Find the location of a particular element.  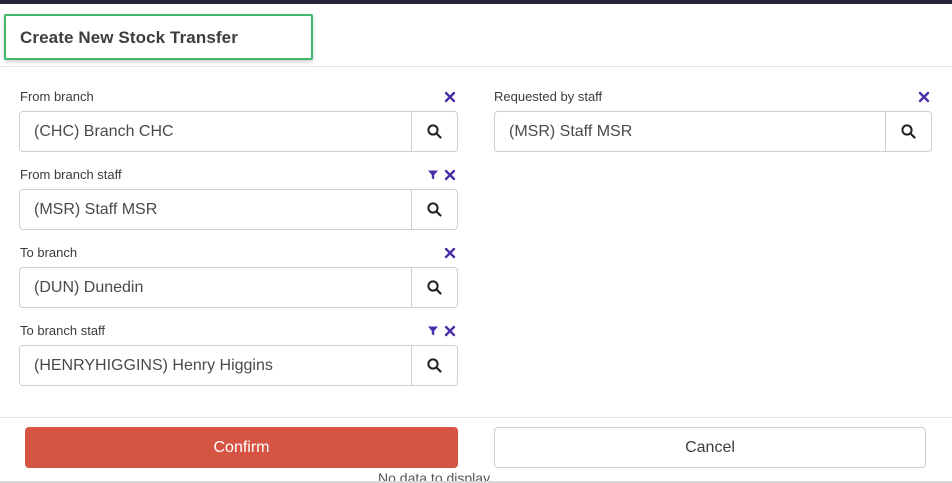

from-branch-staff-search-button is located at coordinates (434, 209).